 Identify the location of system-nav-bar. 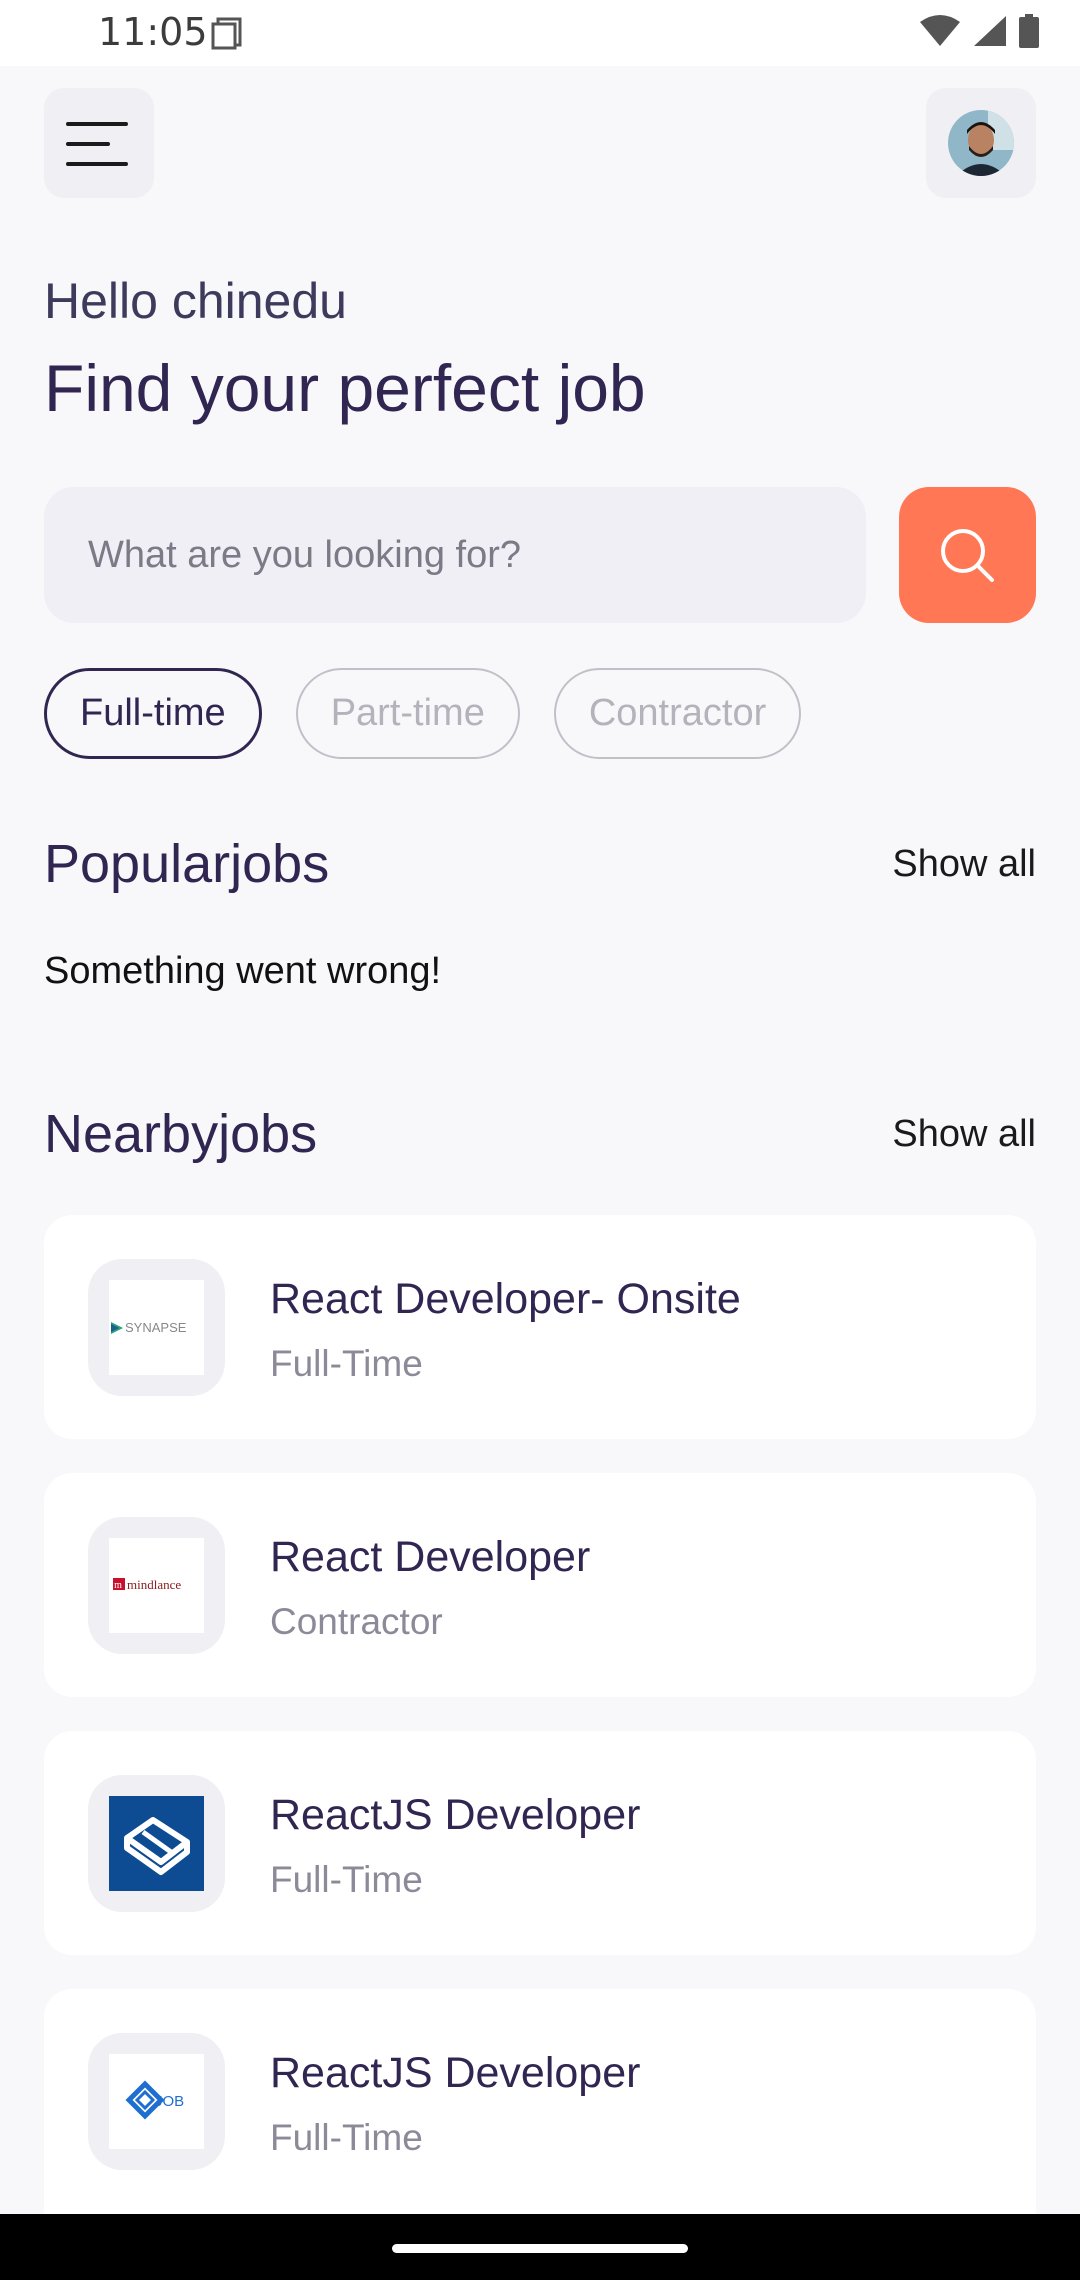
(540, 2247).